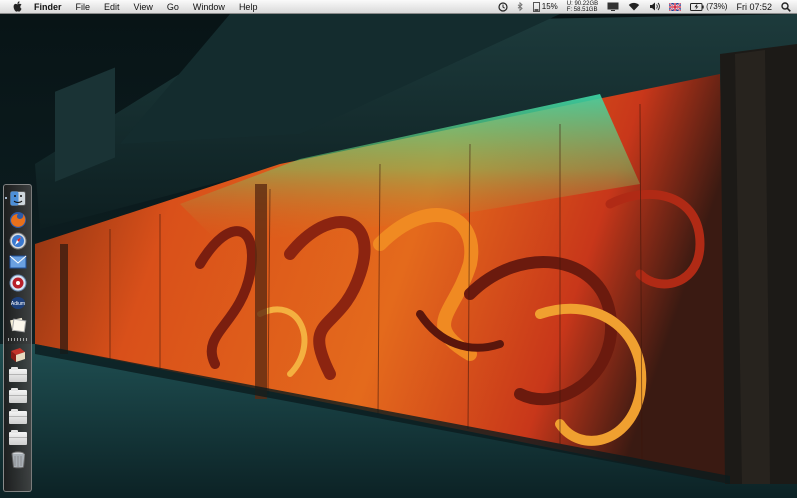 Image resolution: width=797 pixels, height=498 pixels. I want to click on dock-trash, so click(18, 459).